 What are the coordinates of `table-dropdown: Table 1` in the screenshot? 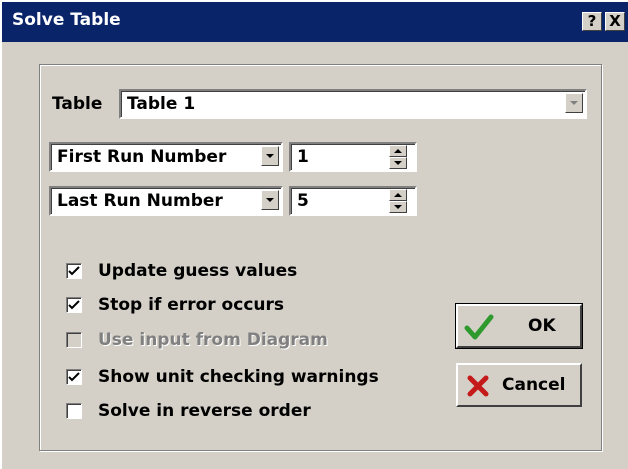 It's located at (353, 104).